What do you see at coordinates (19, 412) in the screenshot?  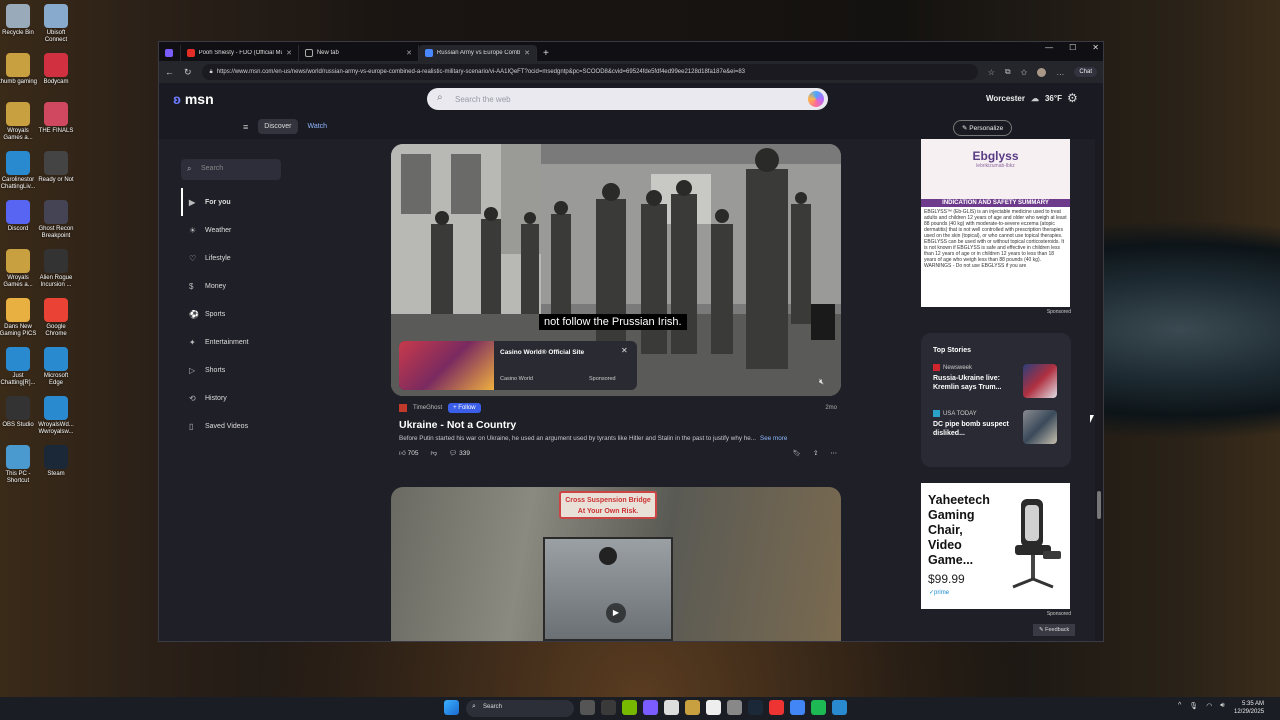 I see `desktop-icon: OBS Studio` at bounding box center [19, 412].